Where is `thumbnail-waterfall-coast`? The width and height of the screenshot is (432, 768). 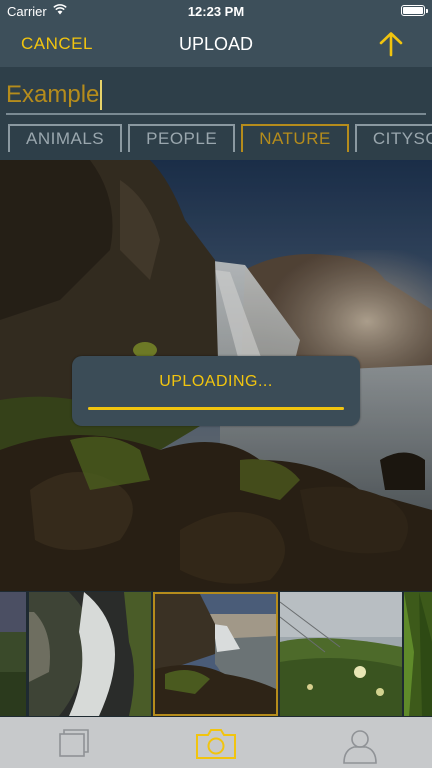 thumbnail-waterfall-coast is located at coordinates (215, 654).